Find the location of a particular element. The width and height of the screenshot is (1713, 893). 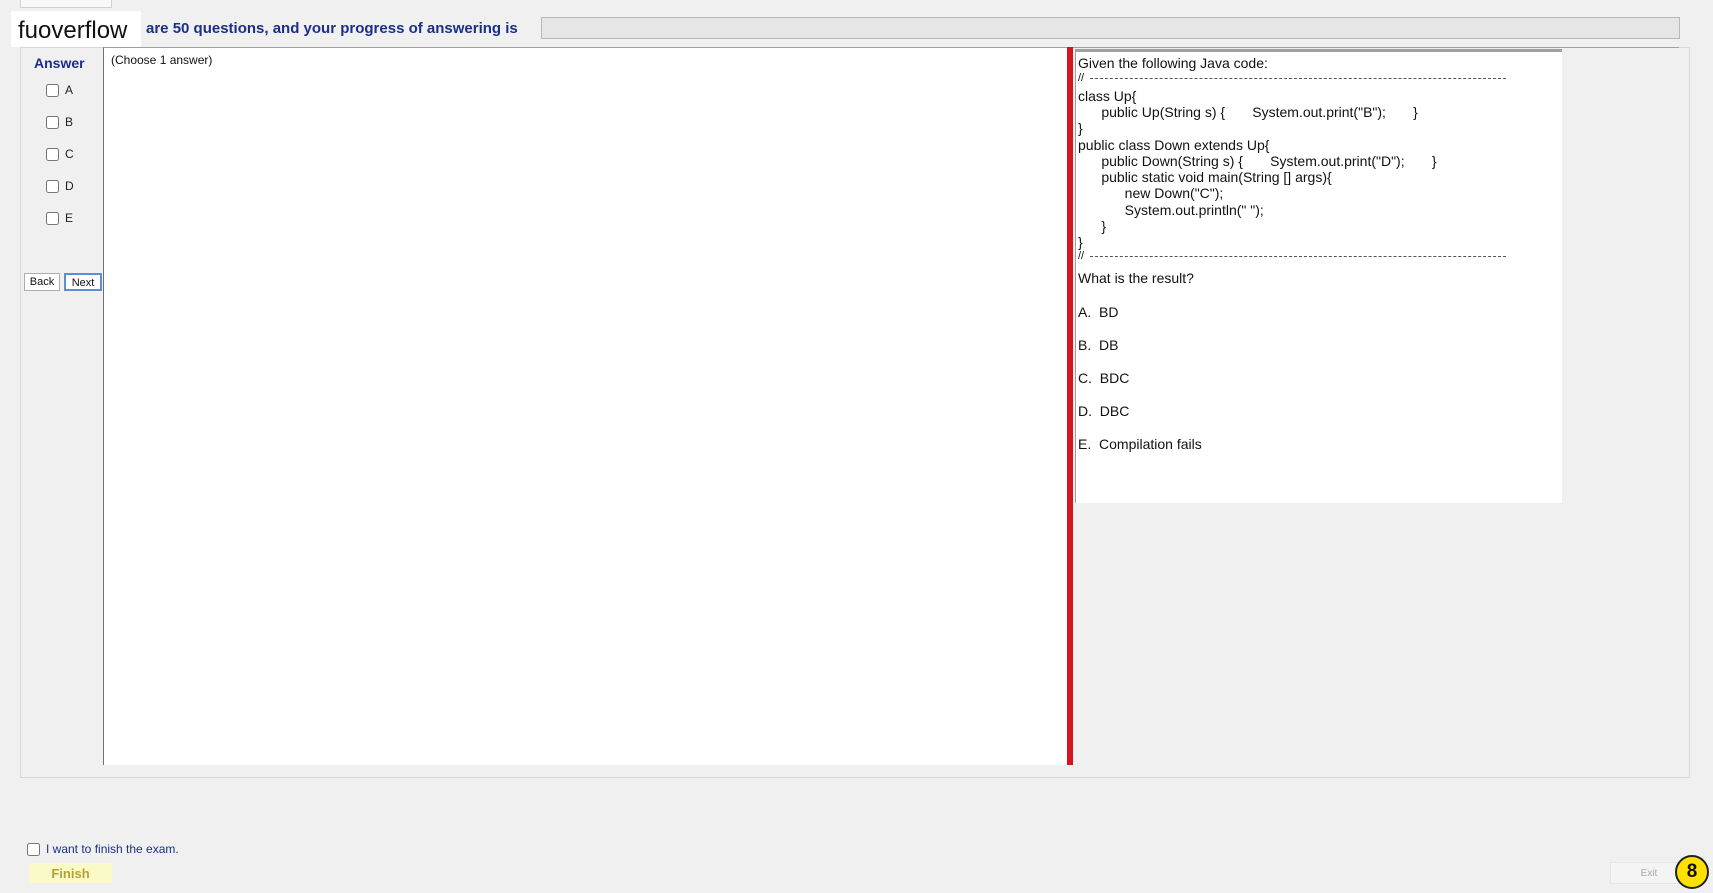

answer-checkbox-d is located at coordinates (52, 186).